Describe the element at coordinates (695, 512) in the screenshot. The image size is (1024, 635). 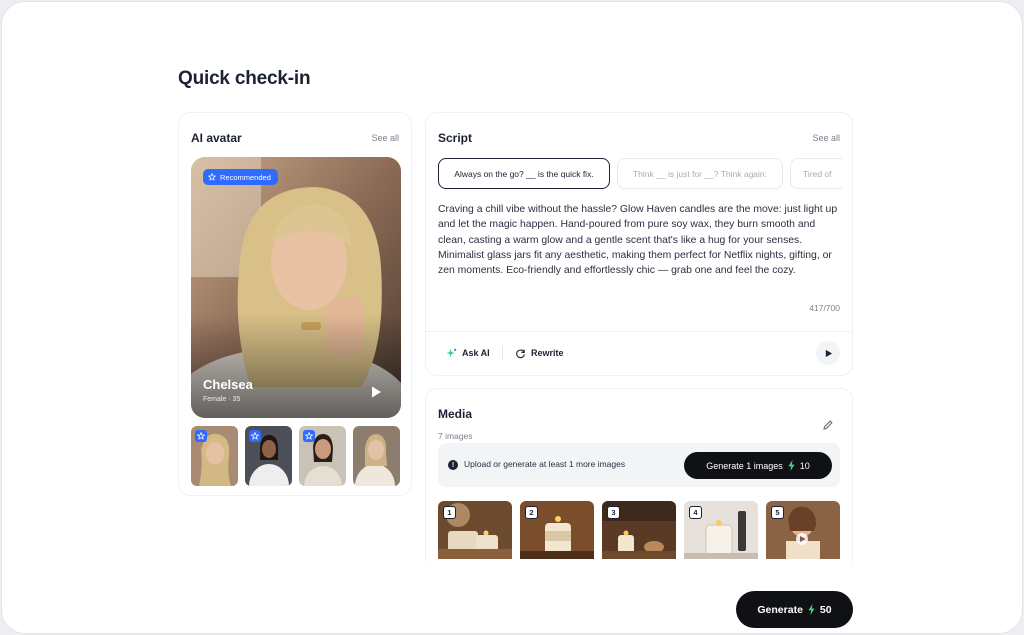
I see `media-index: 4` at that location.